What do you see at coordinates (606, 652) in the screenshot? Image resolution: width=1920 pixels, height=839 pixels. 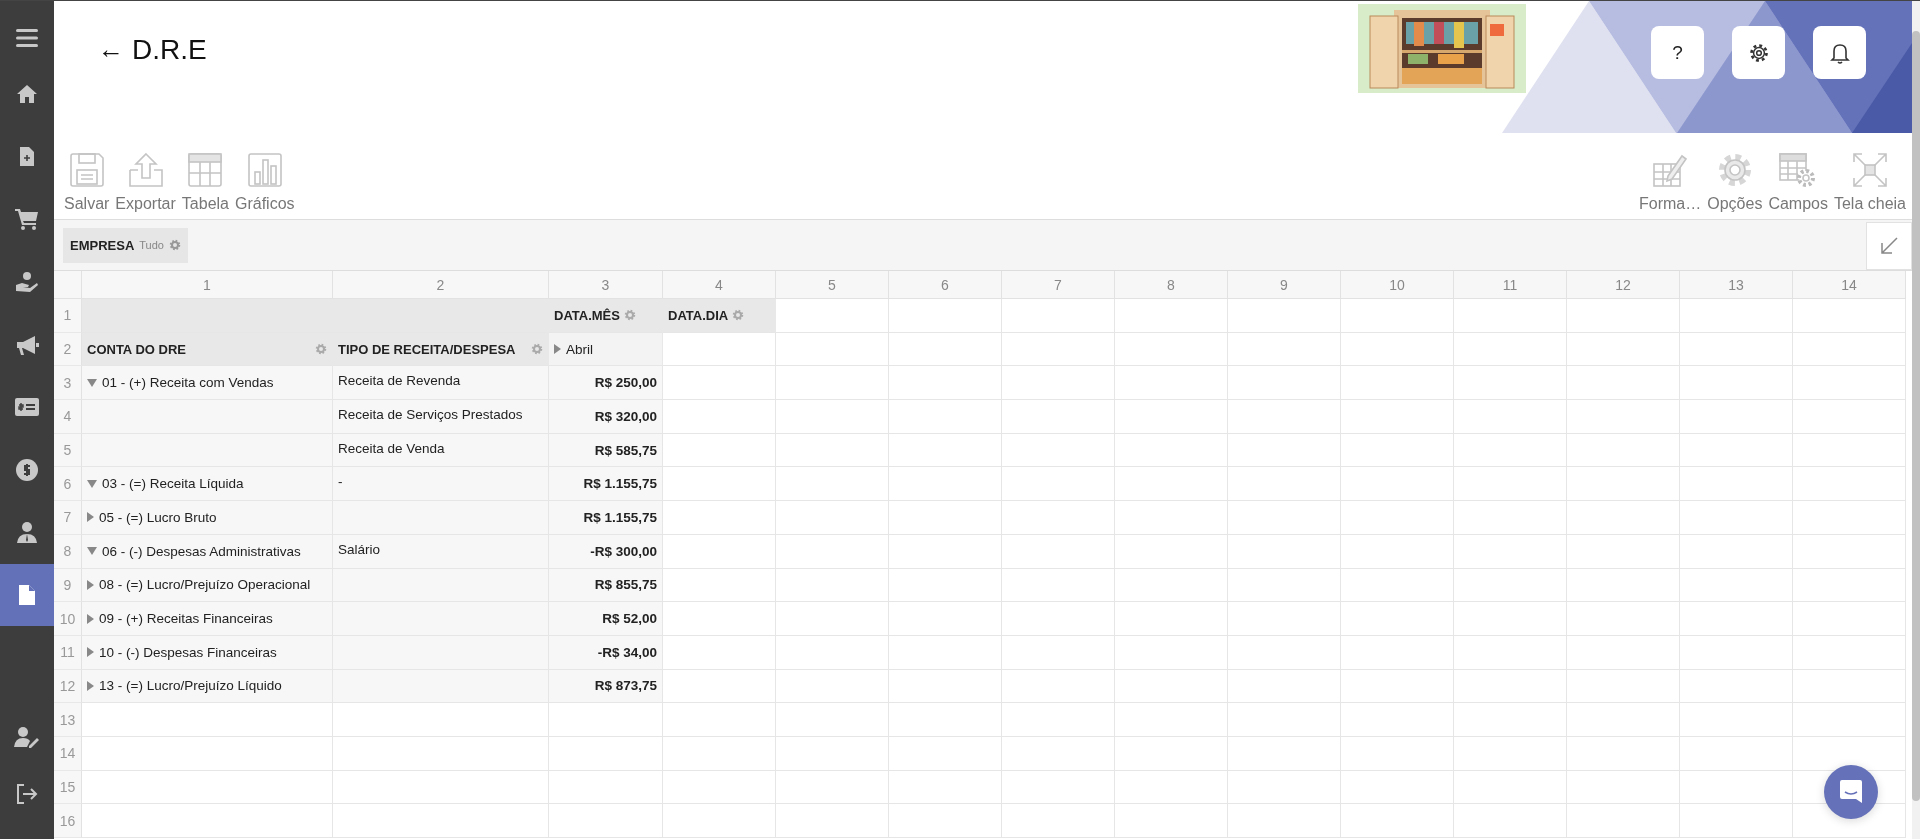 I see `table-cell: -R$ 34,00` at bounding box center [606, 652].